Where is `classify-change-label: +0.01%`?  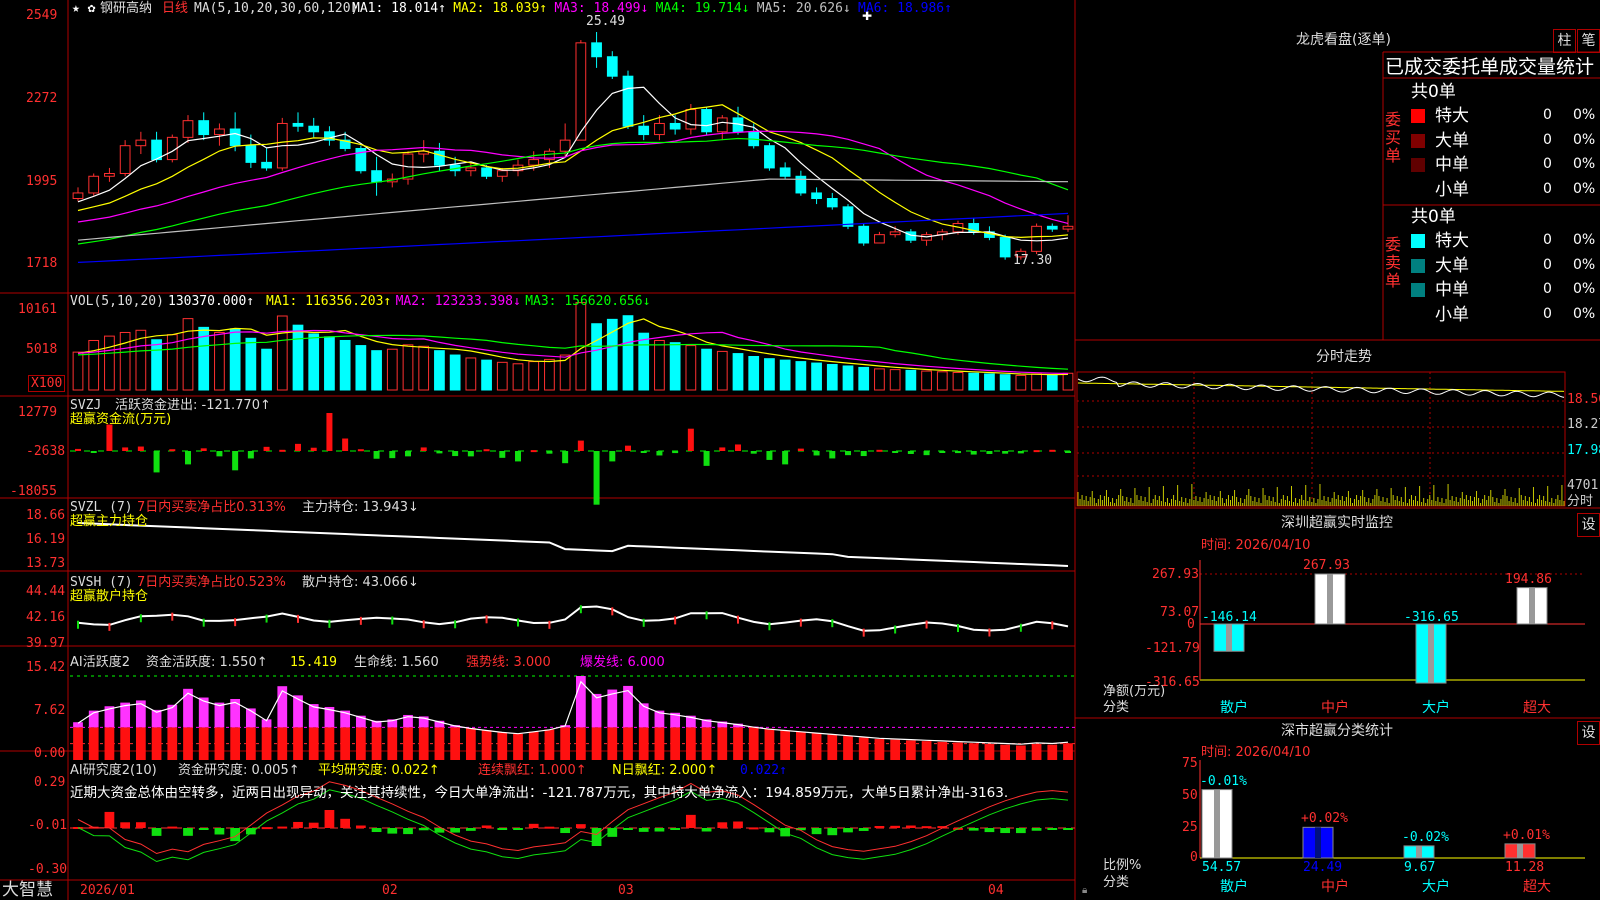 classify-change-label: +0.01% is located at coordinates (1526, 835).